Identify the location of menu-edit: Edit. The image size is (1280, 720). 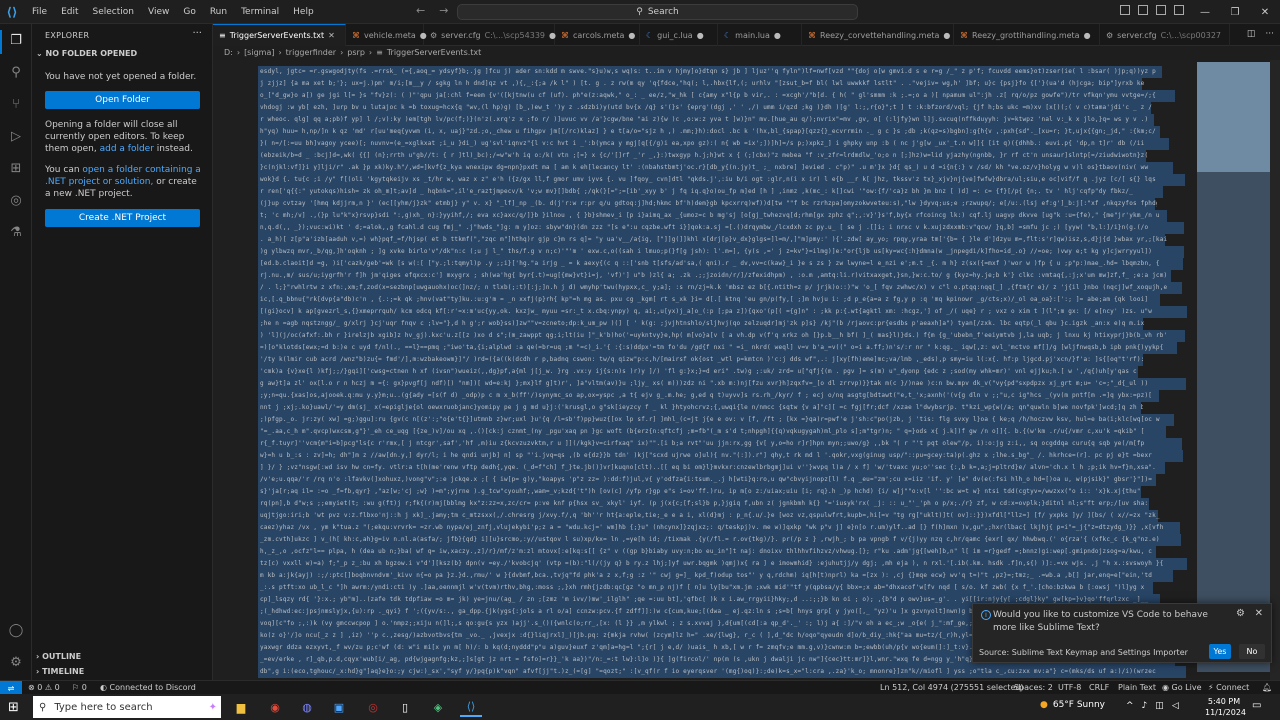
(69, 12).